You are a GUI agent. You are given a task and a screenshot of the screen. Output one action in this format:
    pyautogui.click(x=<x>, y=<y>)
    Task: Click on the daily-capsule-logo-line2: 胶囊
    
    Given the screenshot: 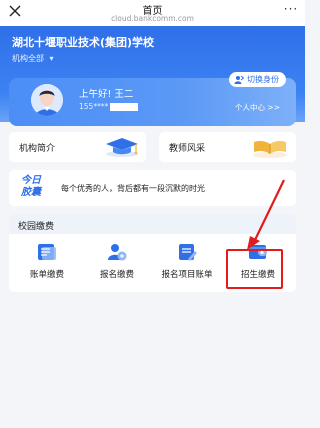 What is the action you would take?
    pyautogui.click(x=31, y=192)
    